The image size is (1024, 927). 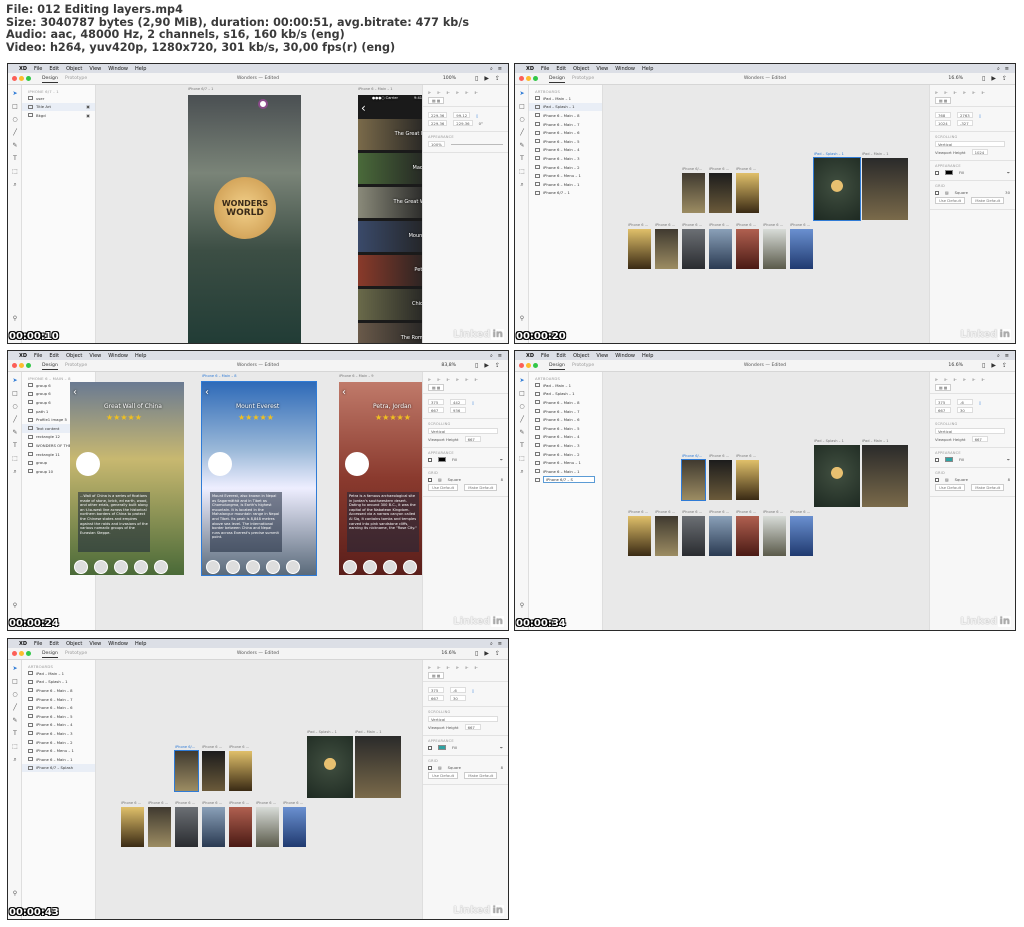 I want to click on width-field: 375, so click(x=436, y=402).